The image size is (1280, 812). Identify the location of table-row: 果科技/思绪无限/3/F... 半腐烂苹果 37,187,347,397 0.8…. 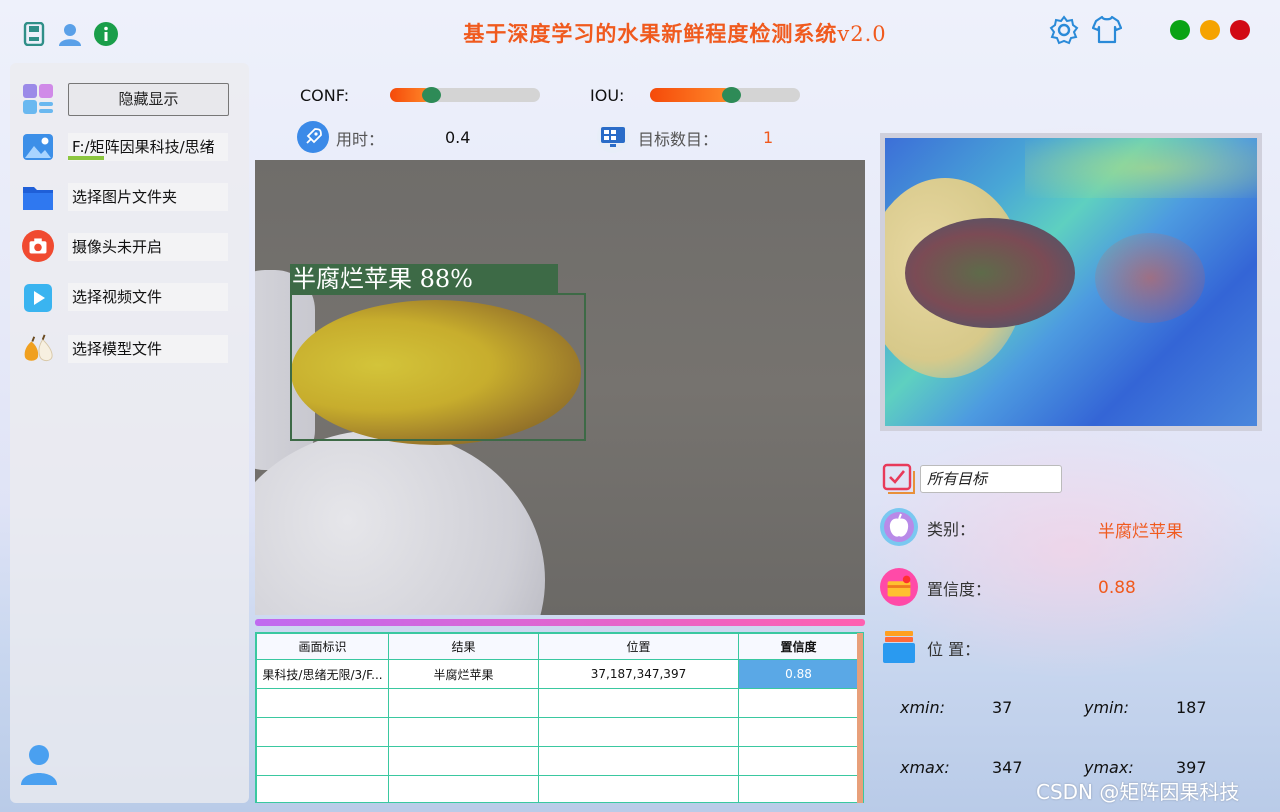
(557, 674).